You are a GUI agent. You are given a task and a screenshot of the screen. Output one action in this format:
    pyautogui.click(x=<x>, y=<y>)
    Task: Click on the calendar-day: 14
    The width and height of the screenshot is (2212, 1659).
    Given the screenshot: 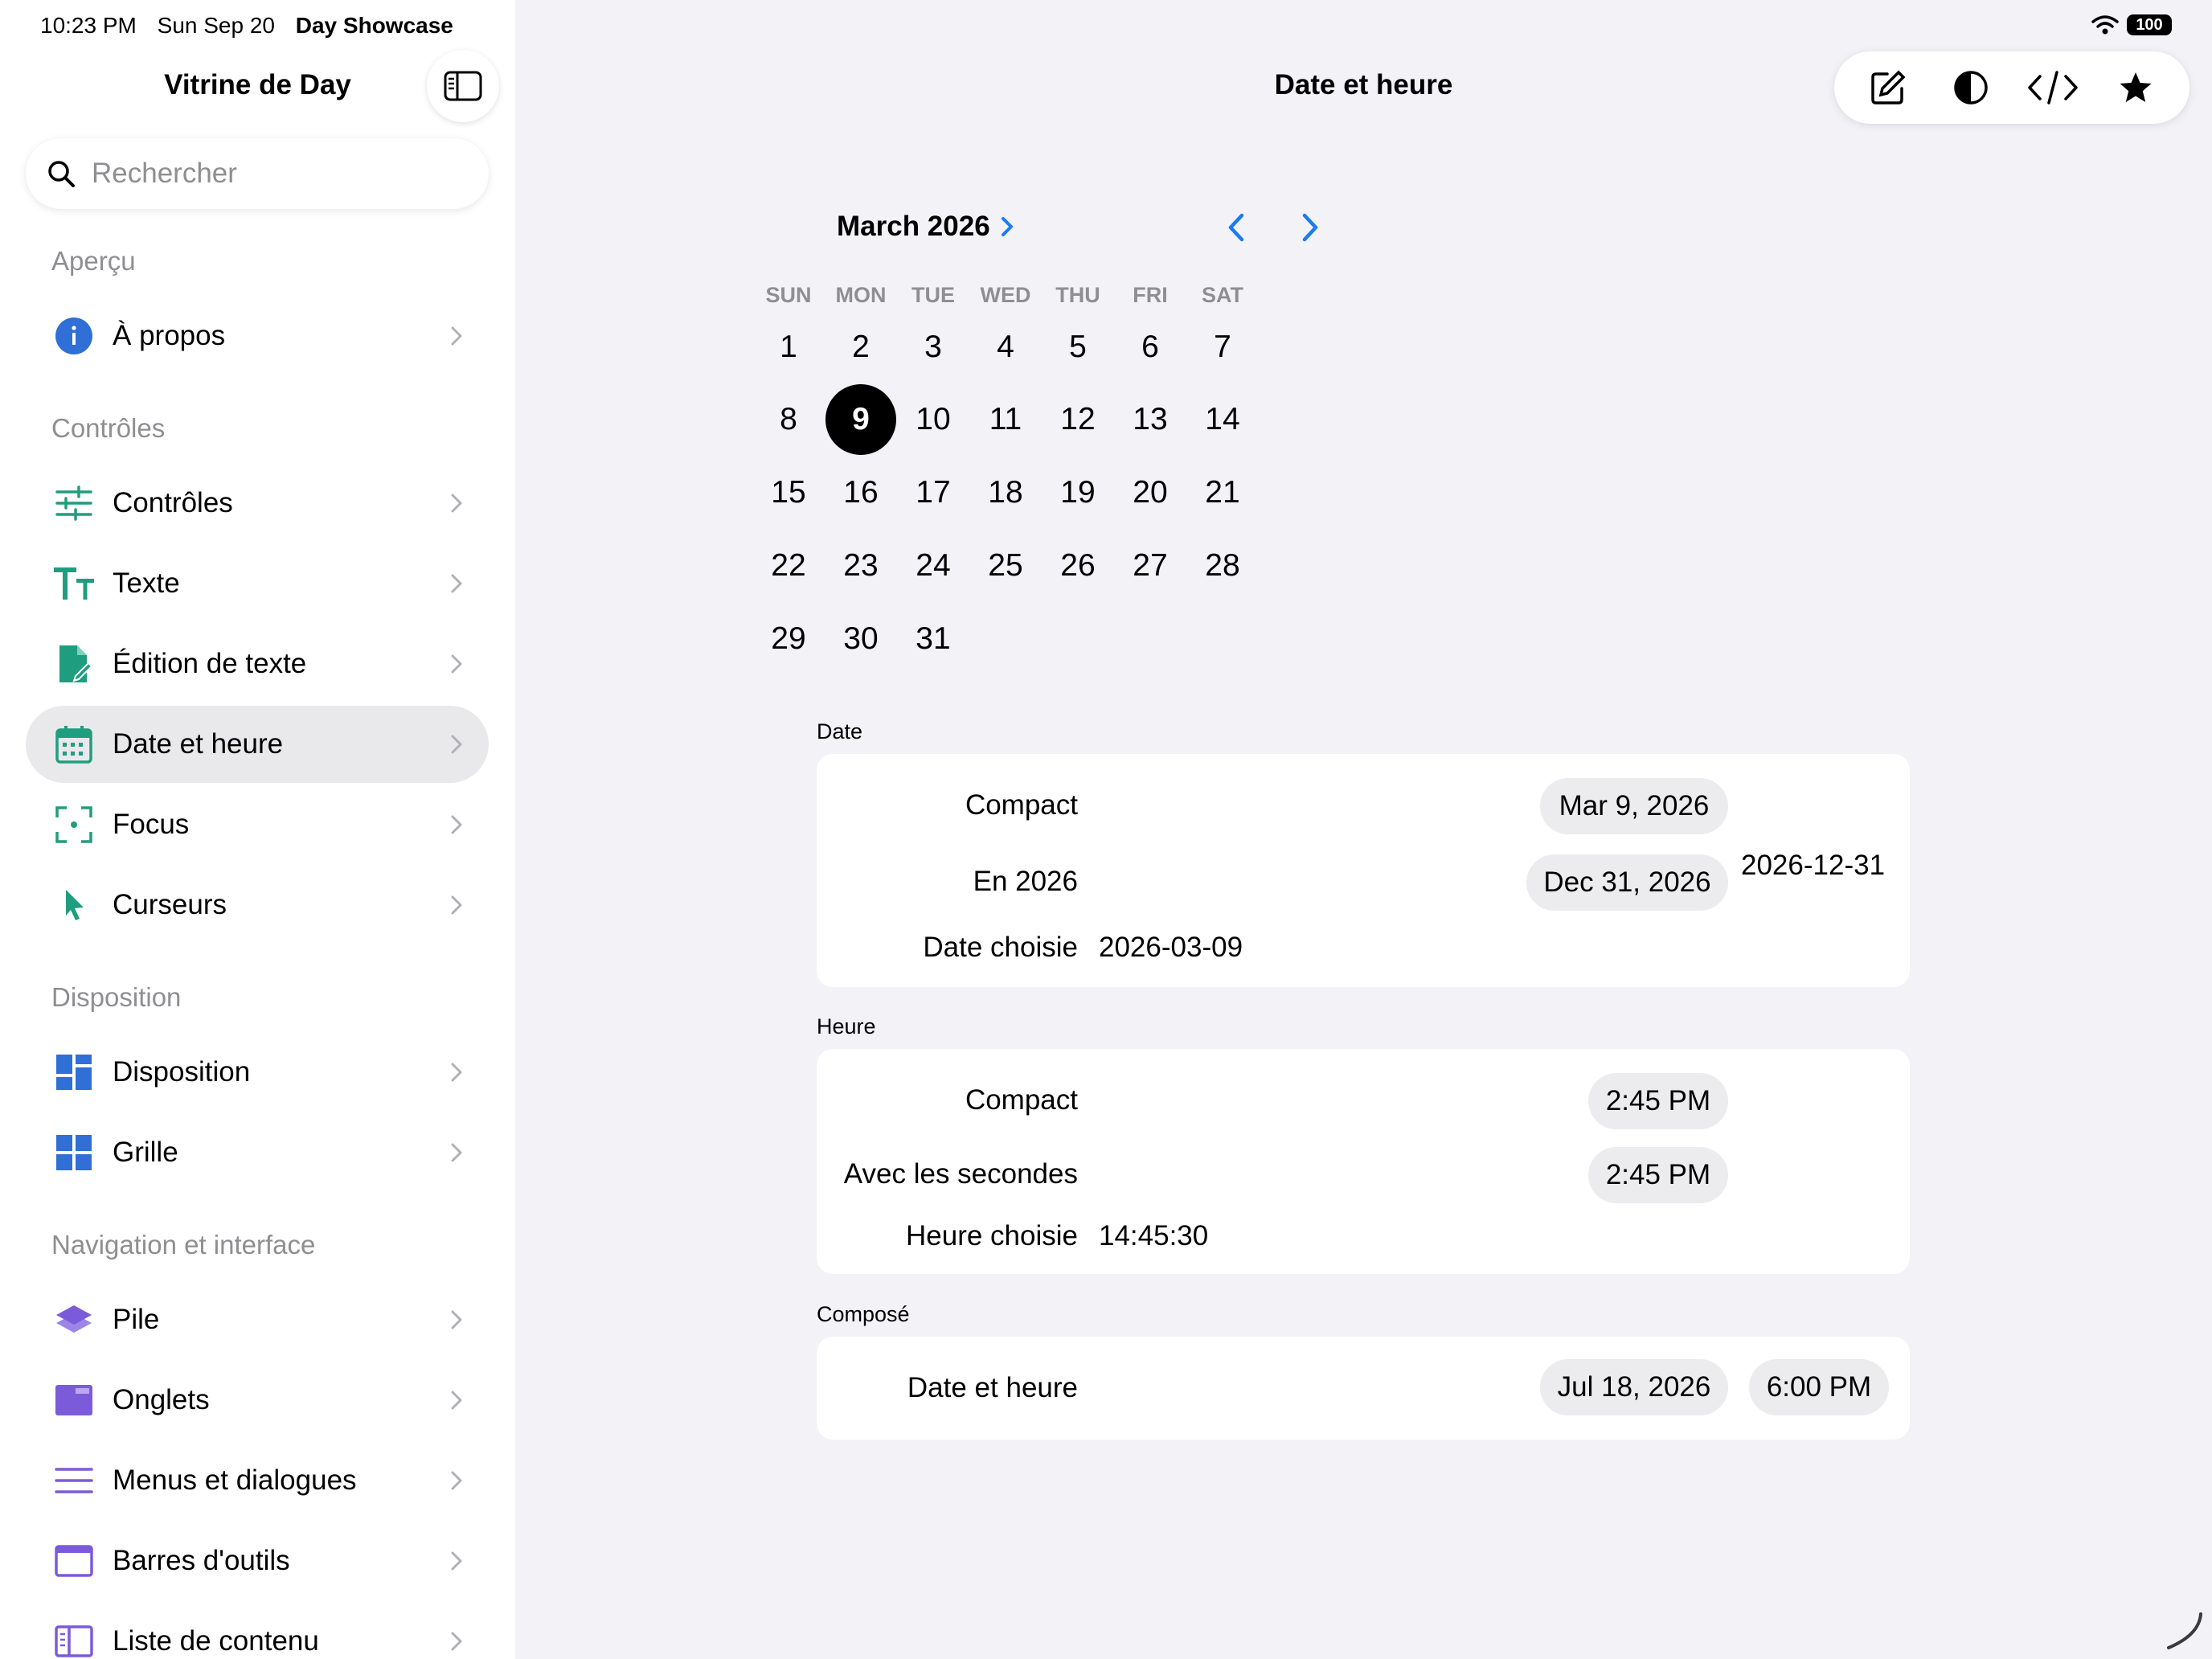 What is the action you would take?
    pyautogui.click(x=1222, y=420)
    